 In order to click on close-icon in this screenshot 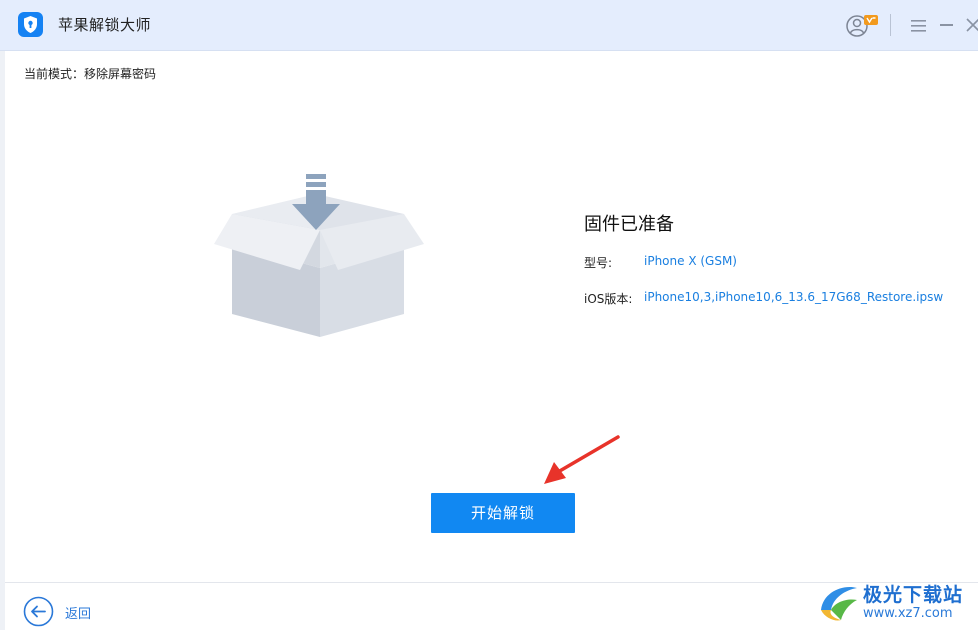, I will do `click(971, 25)`.